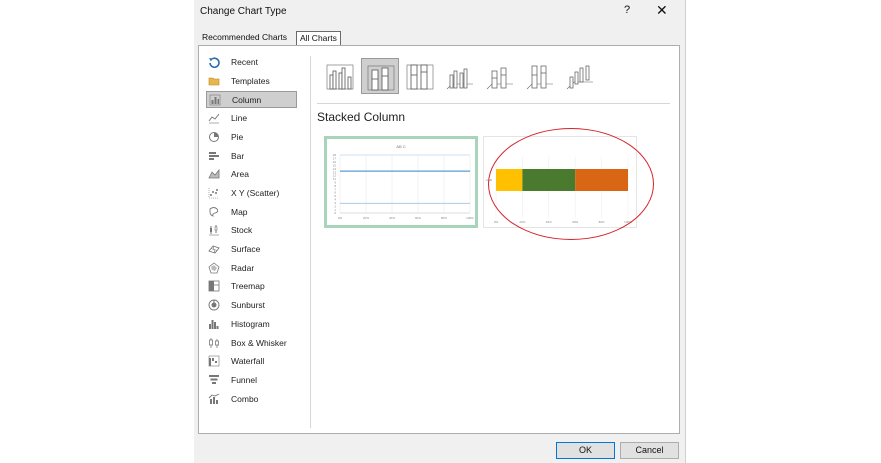 The image size is (881, 463). What do you see at coordinates (418, 218) in the screenshot?
I see `preview-1-x-tick: 60%` at bounding box center [418, 218].